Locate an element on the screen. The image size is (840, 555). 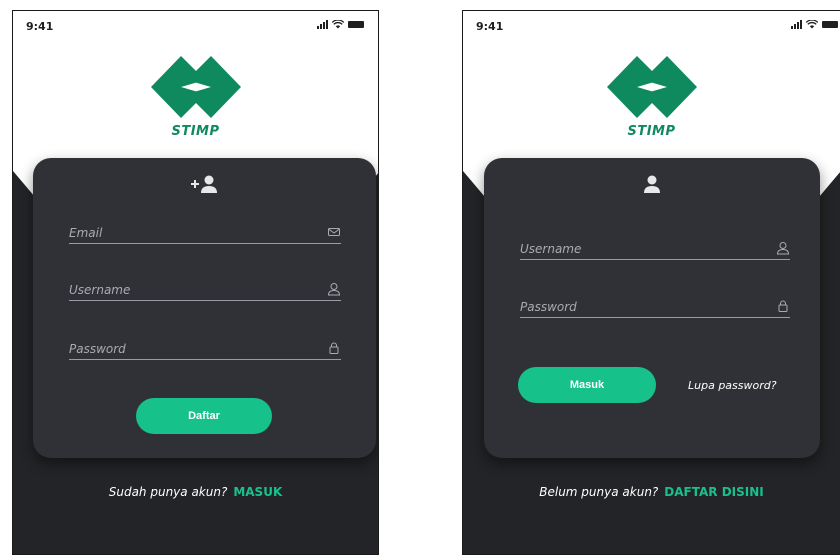
add-user-icon is located at coordinates (203, 184).